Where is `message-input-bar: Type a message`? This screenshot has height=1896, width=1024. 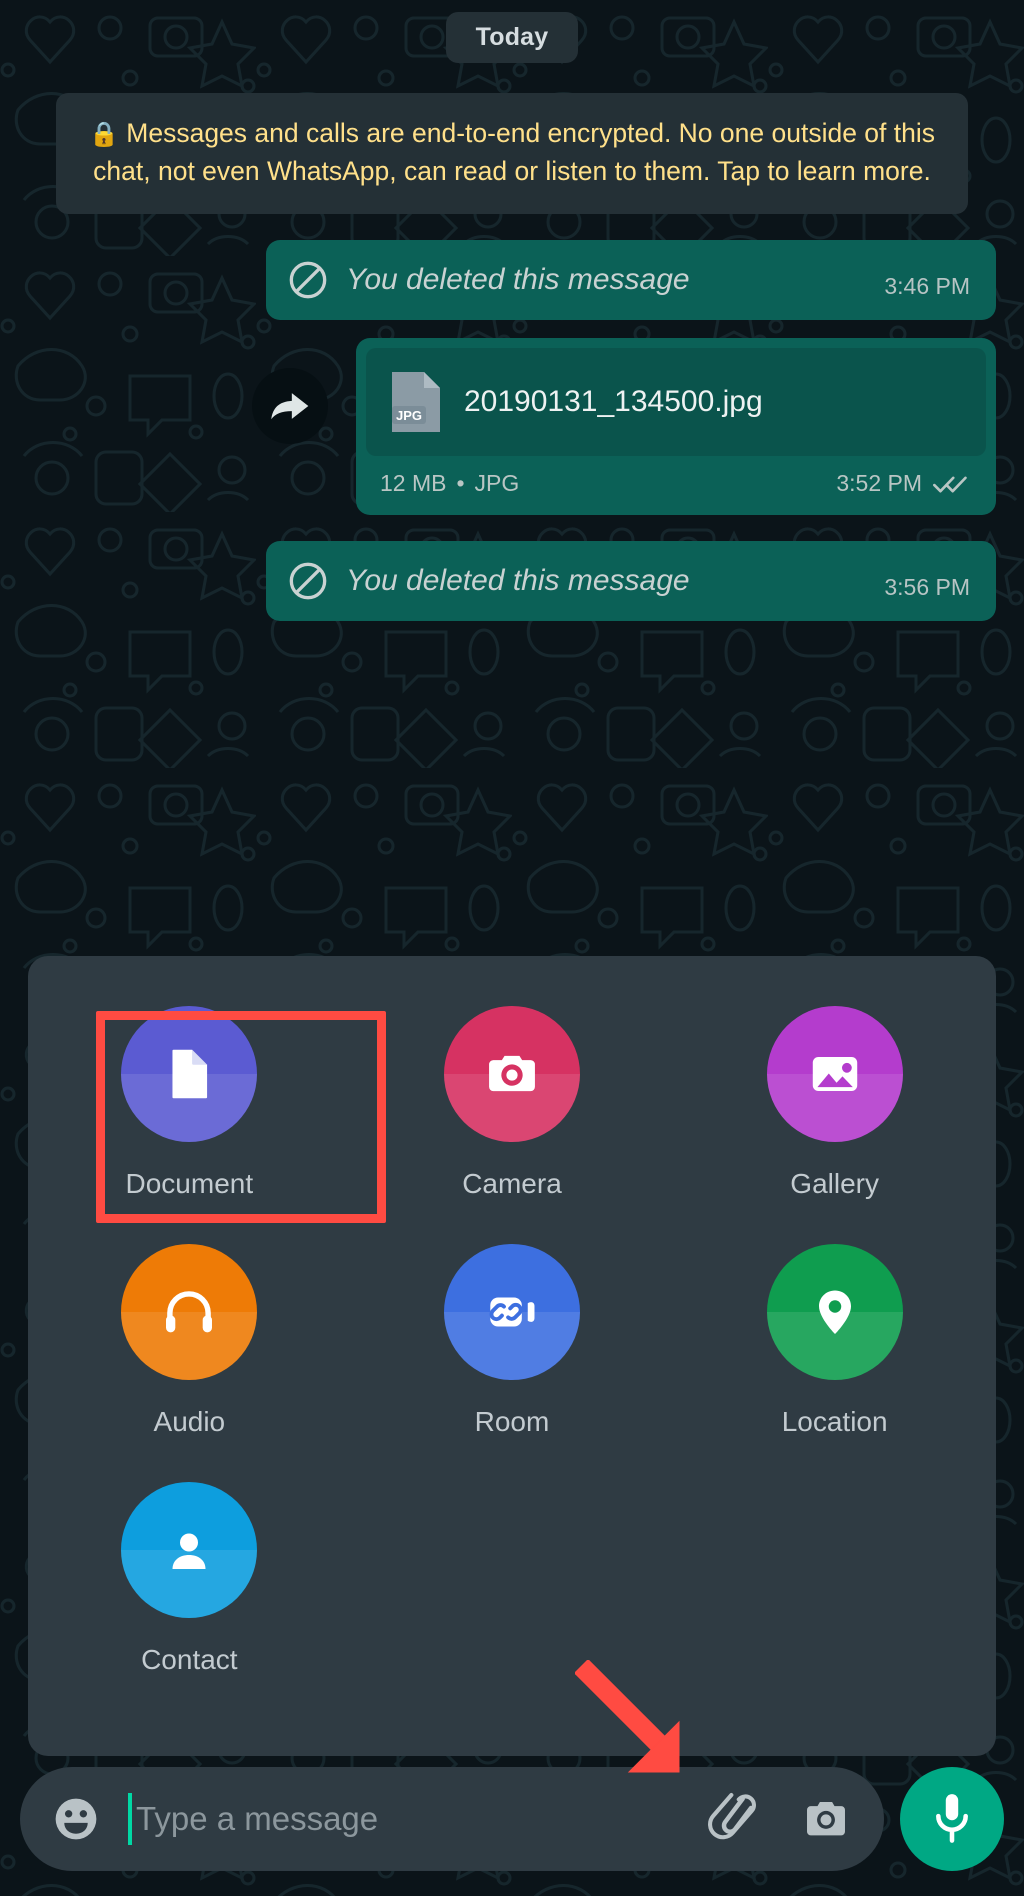 message-input-bar: Type a message is located at coordinates (512, 1828).